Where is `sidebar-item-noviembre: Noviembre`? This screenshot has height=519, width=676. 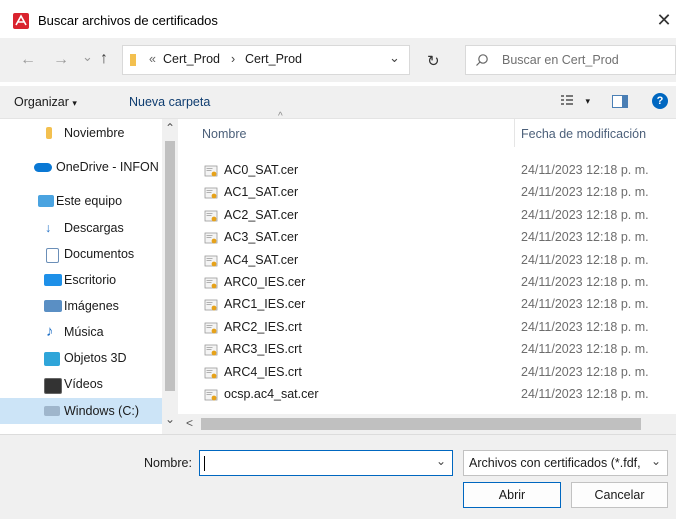 sidebar-item-noviembre: Noviembre is located at coordinates (81, 133).